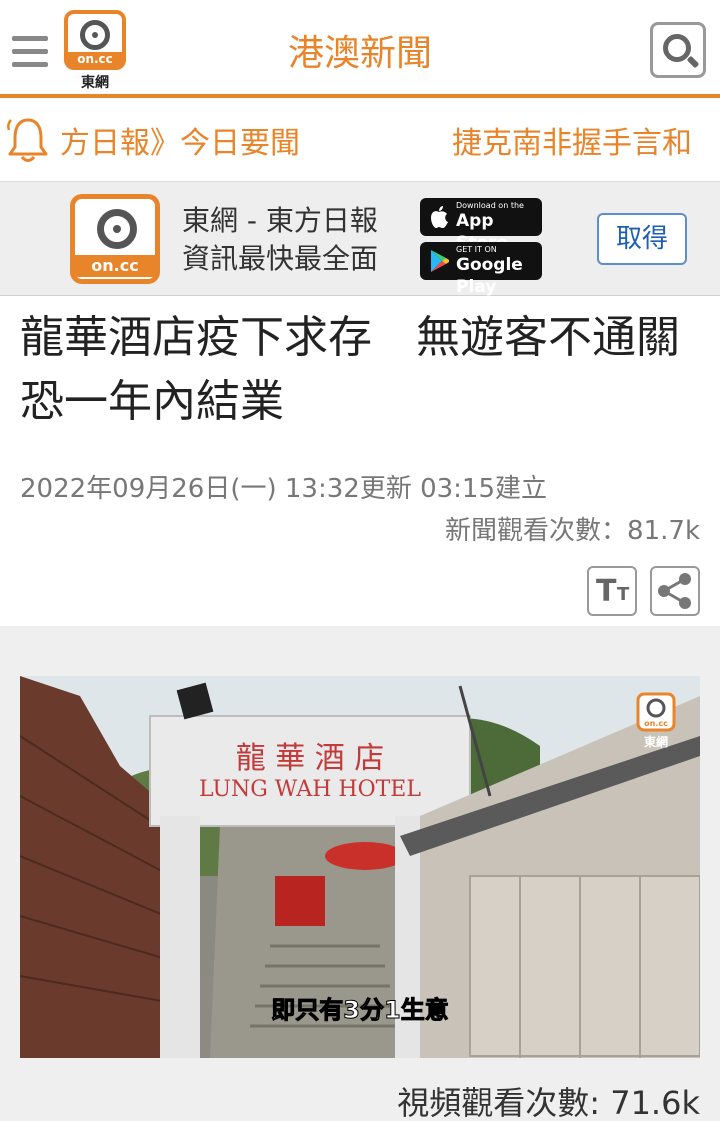 The width and height of the screenshot is (720, 1121). What do you see at coordinates (27, 140) in the screenshot?
I see `bell-icon` at bounding box center [27, 140].